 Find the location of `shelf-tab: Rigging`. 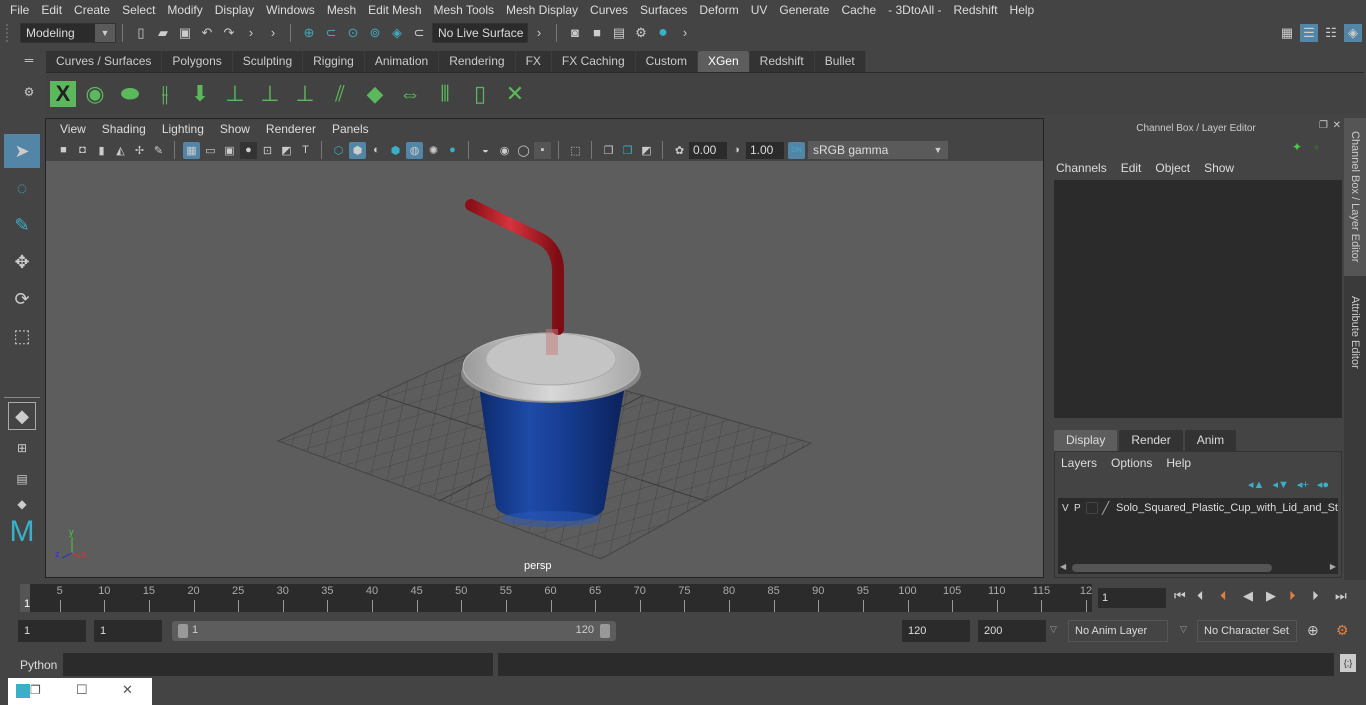

shelf-tab: Rigging is located at coordinates (334, 61).